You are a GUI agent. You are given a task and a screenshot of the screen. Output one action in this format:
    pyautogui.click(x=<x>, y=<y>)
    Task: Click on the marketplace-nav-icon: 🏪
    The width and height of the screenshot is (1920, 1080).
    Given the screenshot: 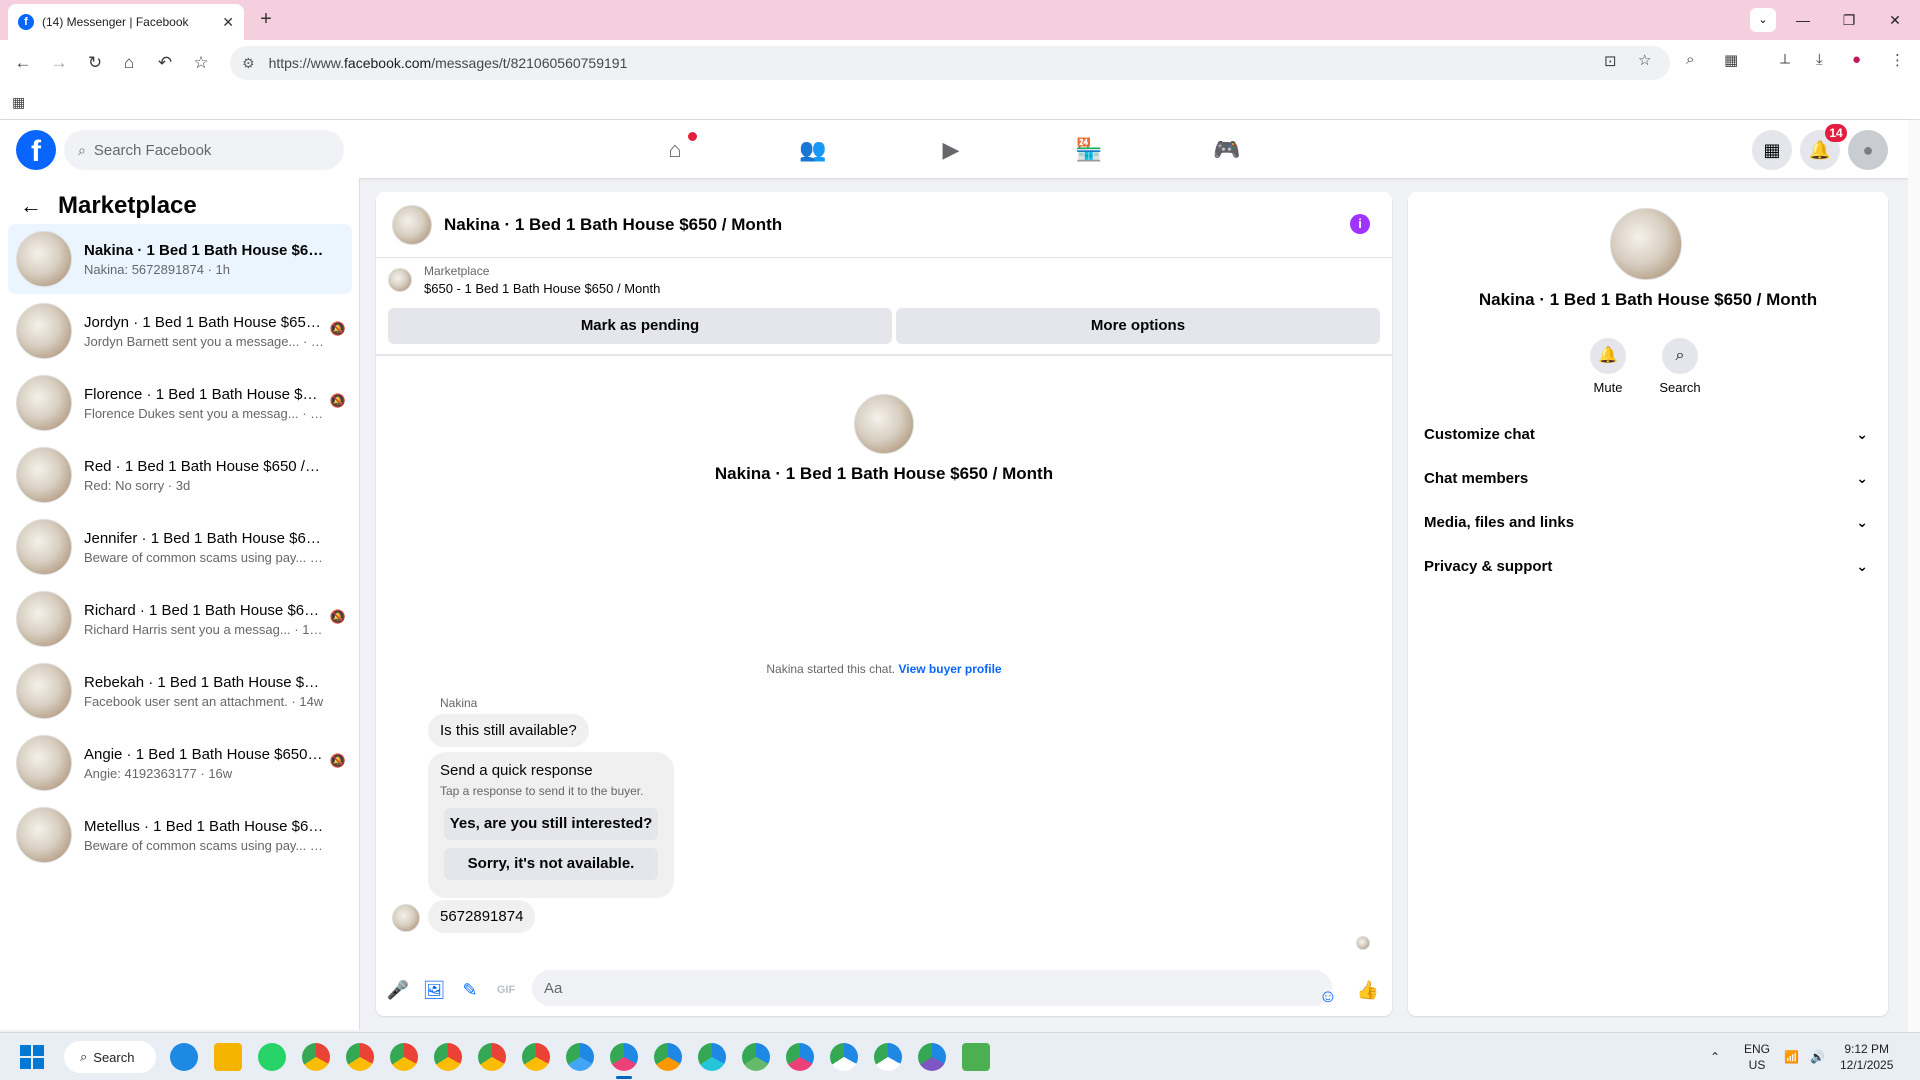 What is the action you would take?
    pyautogui.click(x=1089, y=150)
    